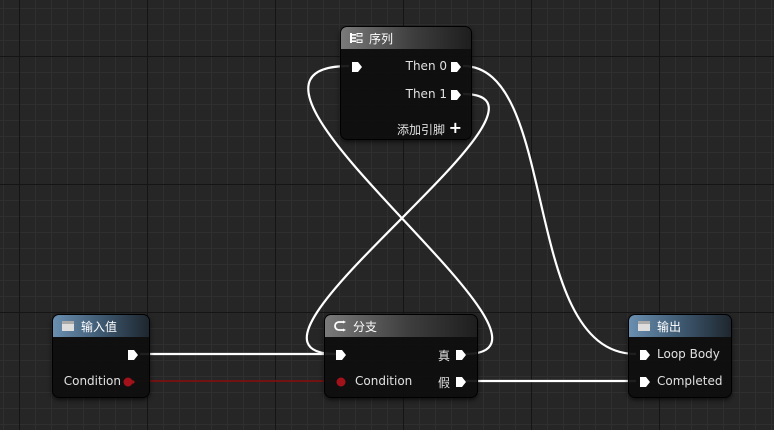 Image resolution: width=774 pixels, height=430 pixels. Describe the element at coordinates (401, 326) in the screenshot. I see `branch-node-header: 分支` at that location.